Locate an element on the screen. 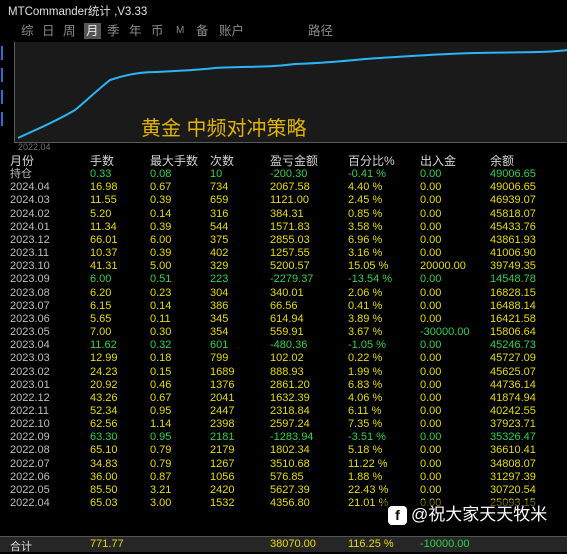  chart-title: 黄金 中频对冲策略 is located at coordinates (224, 129).